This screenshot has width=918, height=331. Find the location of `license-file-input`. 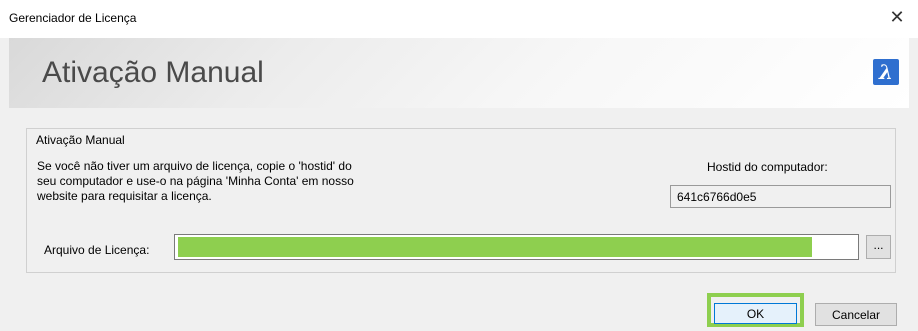

license-file-input is located at coordinates (516, 247).